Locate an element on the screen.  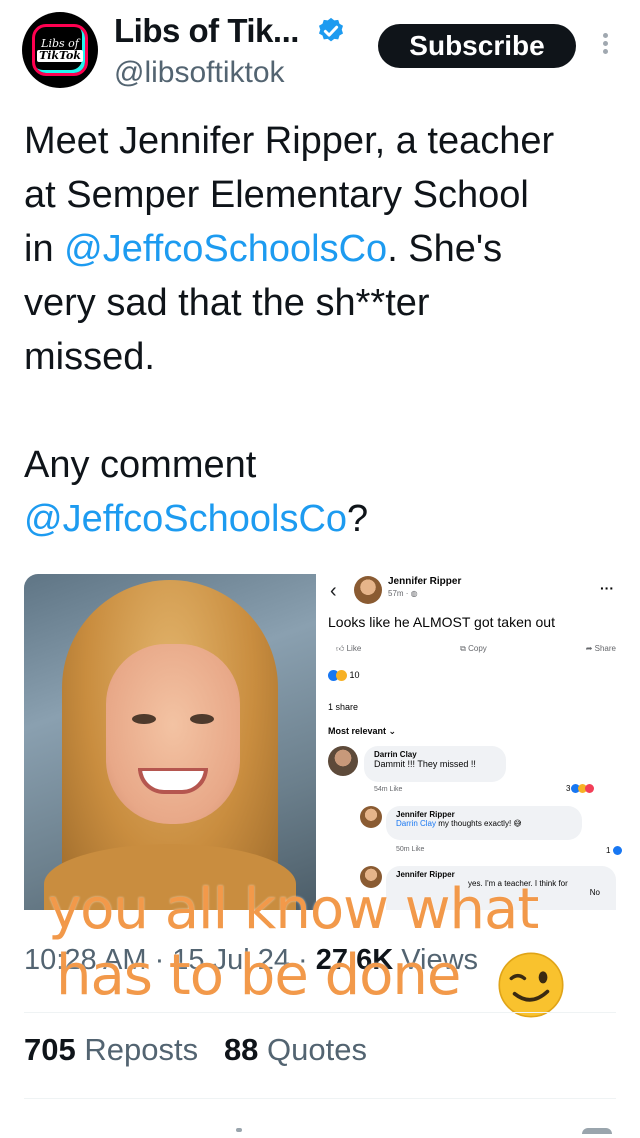
globe-icon: ◍ is located at coordinates (414, 593).